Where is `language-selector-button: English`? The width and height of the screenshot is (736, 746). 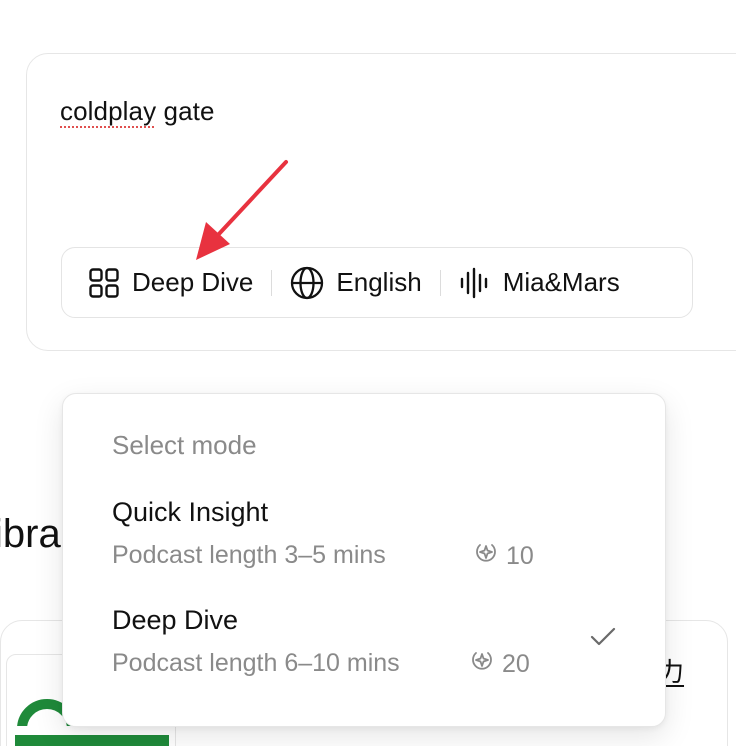 language-selector-button: English is located at coordinates (356, 283).